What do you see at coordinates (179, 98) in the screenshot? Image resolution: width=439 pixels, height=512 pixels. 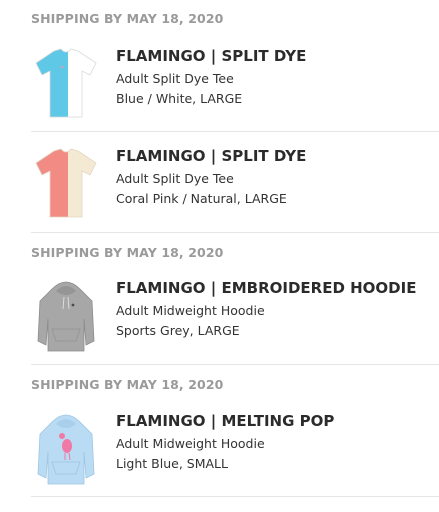 I see `product-variant: Blue / White, LARGE` at bounding box center [179, 98].